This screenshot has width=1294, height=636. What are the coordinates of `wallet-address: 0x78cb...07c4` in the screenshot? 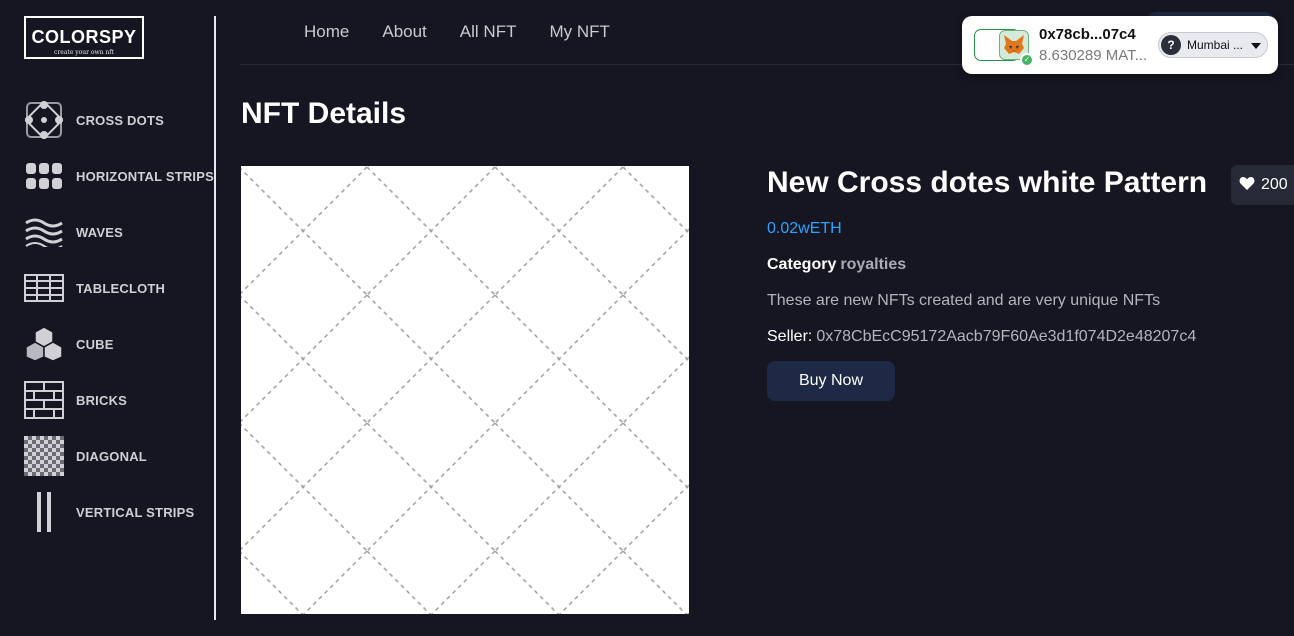 It's located at (1087, 34).